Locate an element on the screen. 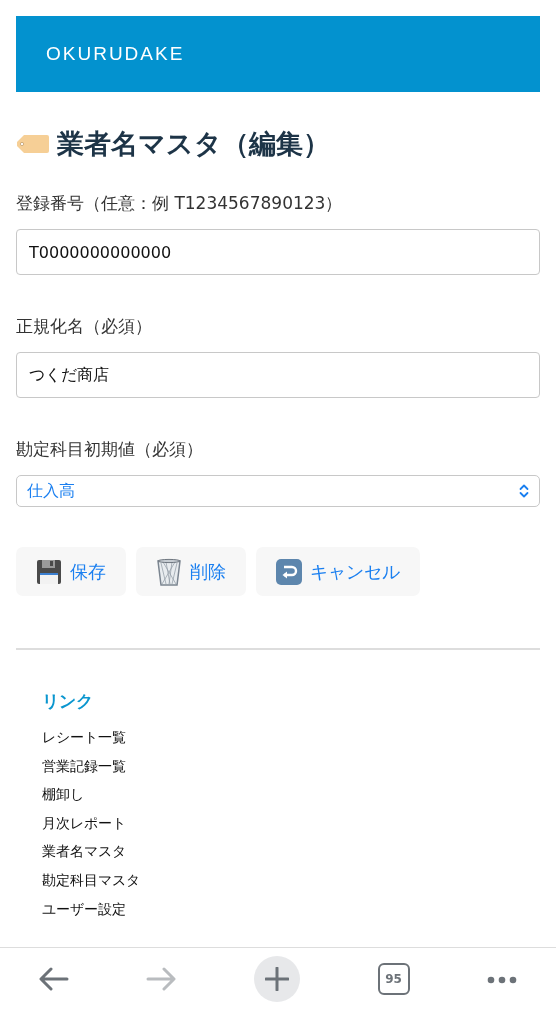  chevron-updown-icon is located at coordinates (524, 491).